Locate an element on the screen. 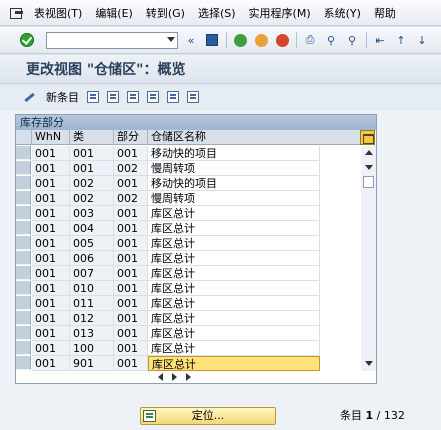 Image resolution: width=441 pixels, height=430 pixels. undo-icon is located at coordinates (133, 97).